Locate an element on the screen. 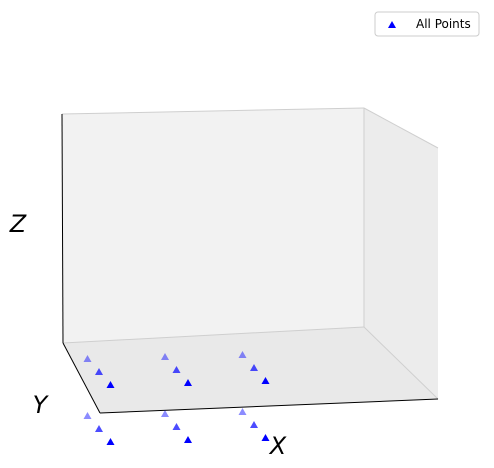  y-axis-label: Y is located at coordinates (41, 405).